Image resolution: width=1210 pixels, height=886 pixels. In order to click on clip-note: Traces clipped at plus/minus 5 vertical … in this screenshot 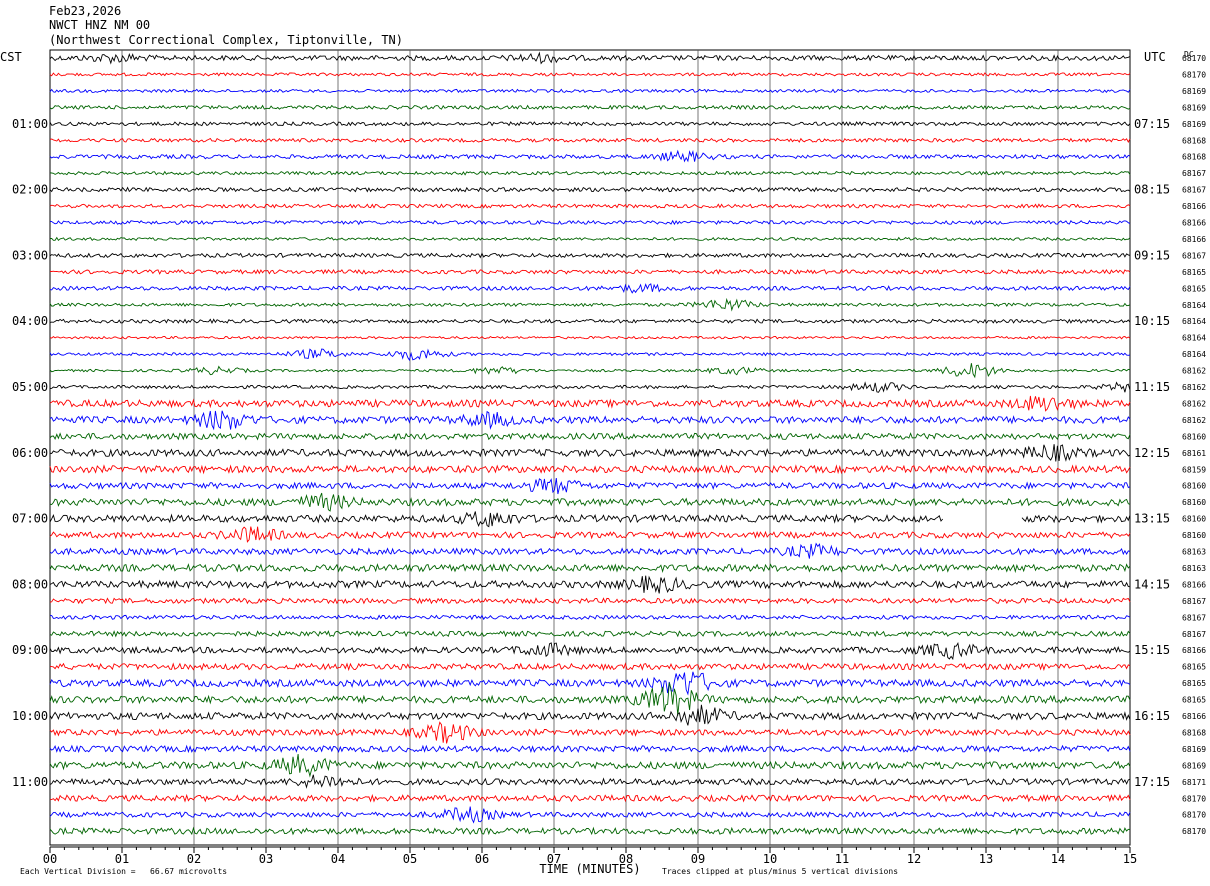, I will do `click(780, 871)`.